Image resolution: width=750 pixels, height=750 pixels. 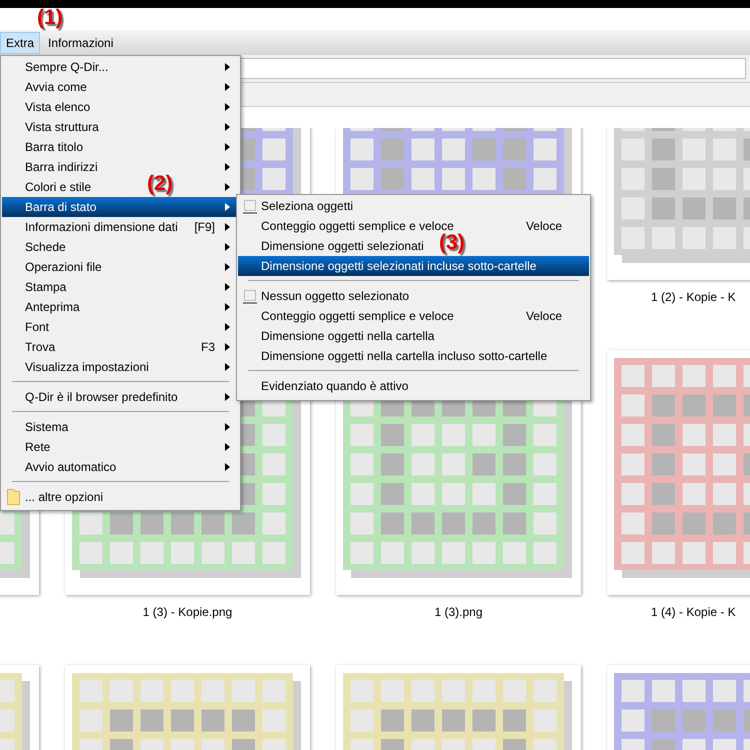 I want to click on menu-item: Vista elenco, so click(x=120, y=107).